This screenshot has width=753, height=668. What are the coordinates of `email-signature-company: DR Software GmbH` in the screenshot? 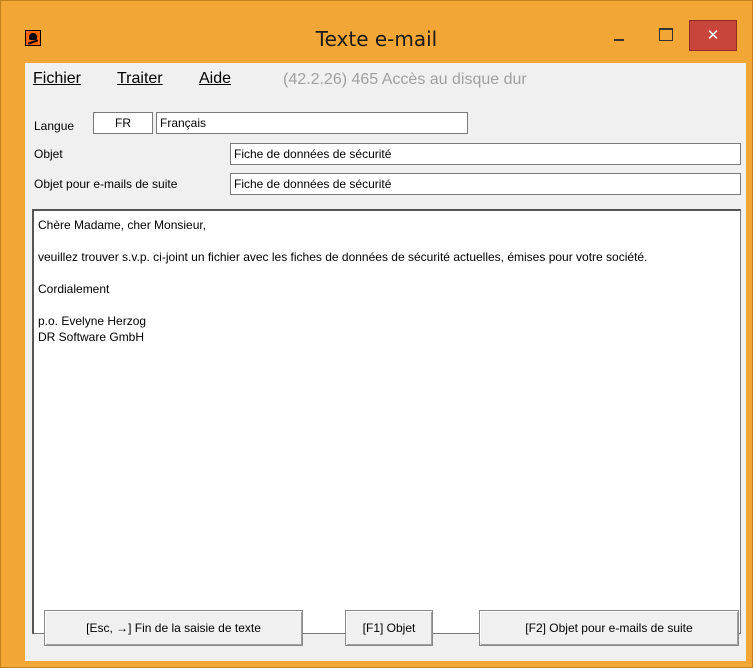 It's located at (91, 337).